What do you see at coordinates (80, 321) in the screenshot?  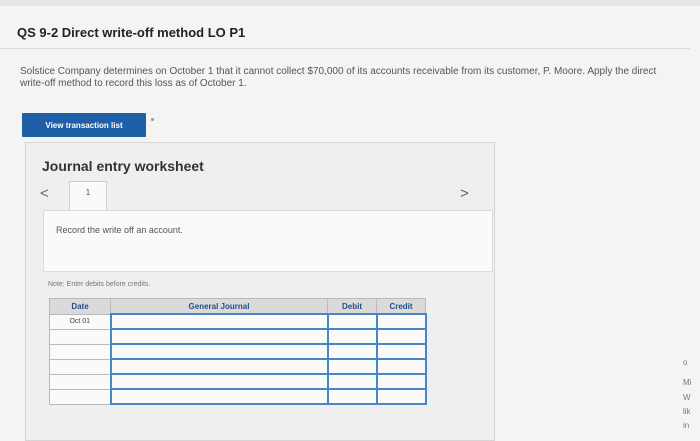 I see `date-cell: Oct 01` at bounding box center [80, 321].